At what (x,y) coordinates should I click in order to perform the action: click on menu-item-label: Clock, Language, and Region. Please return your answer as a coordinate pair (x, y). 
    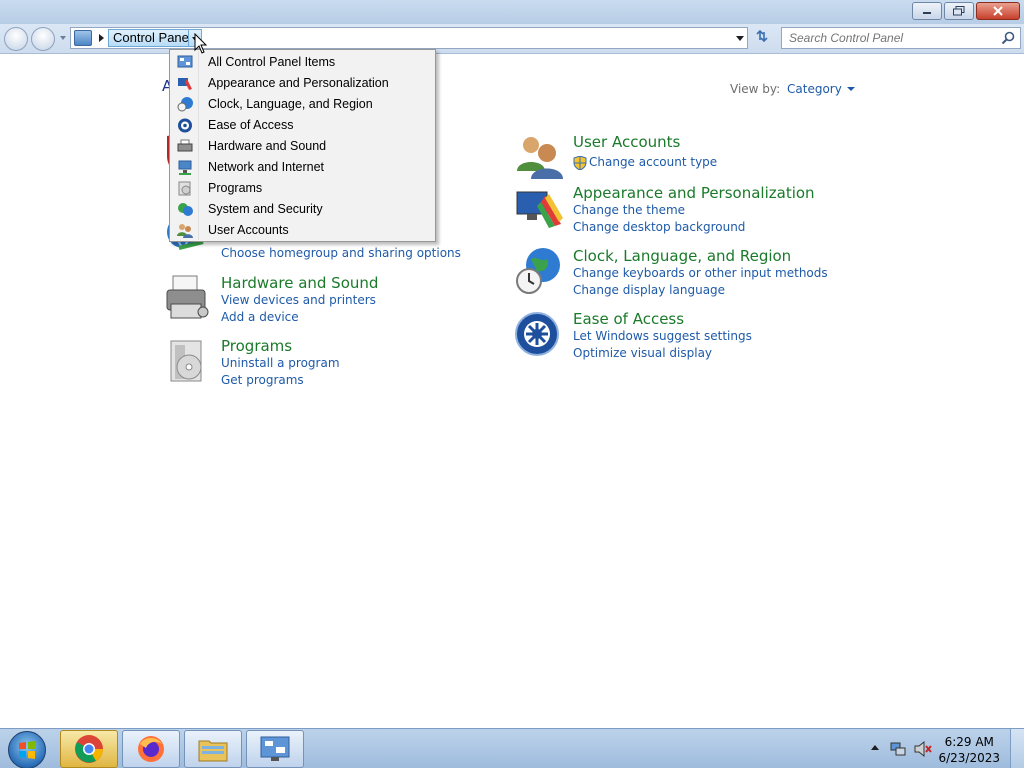
    Looking at the image, I should click on (290, 104).